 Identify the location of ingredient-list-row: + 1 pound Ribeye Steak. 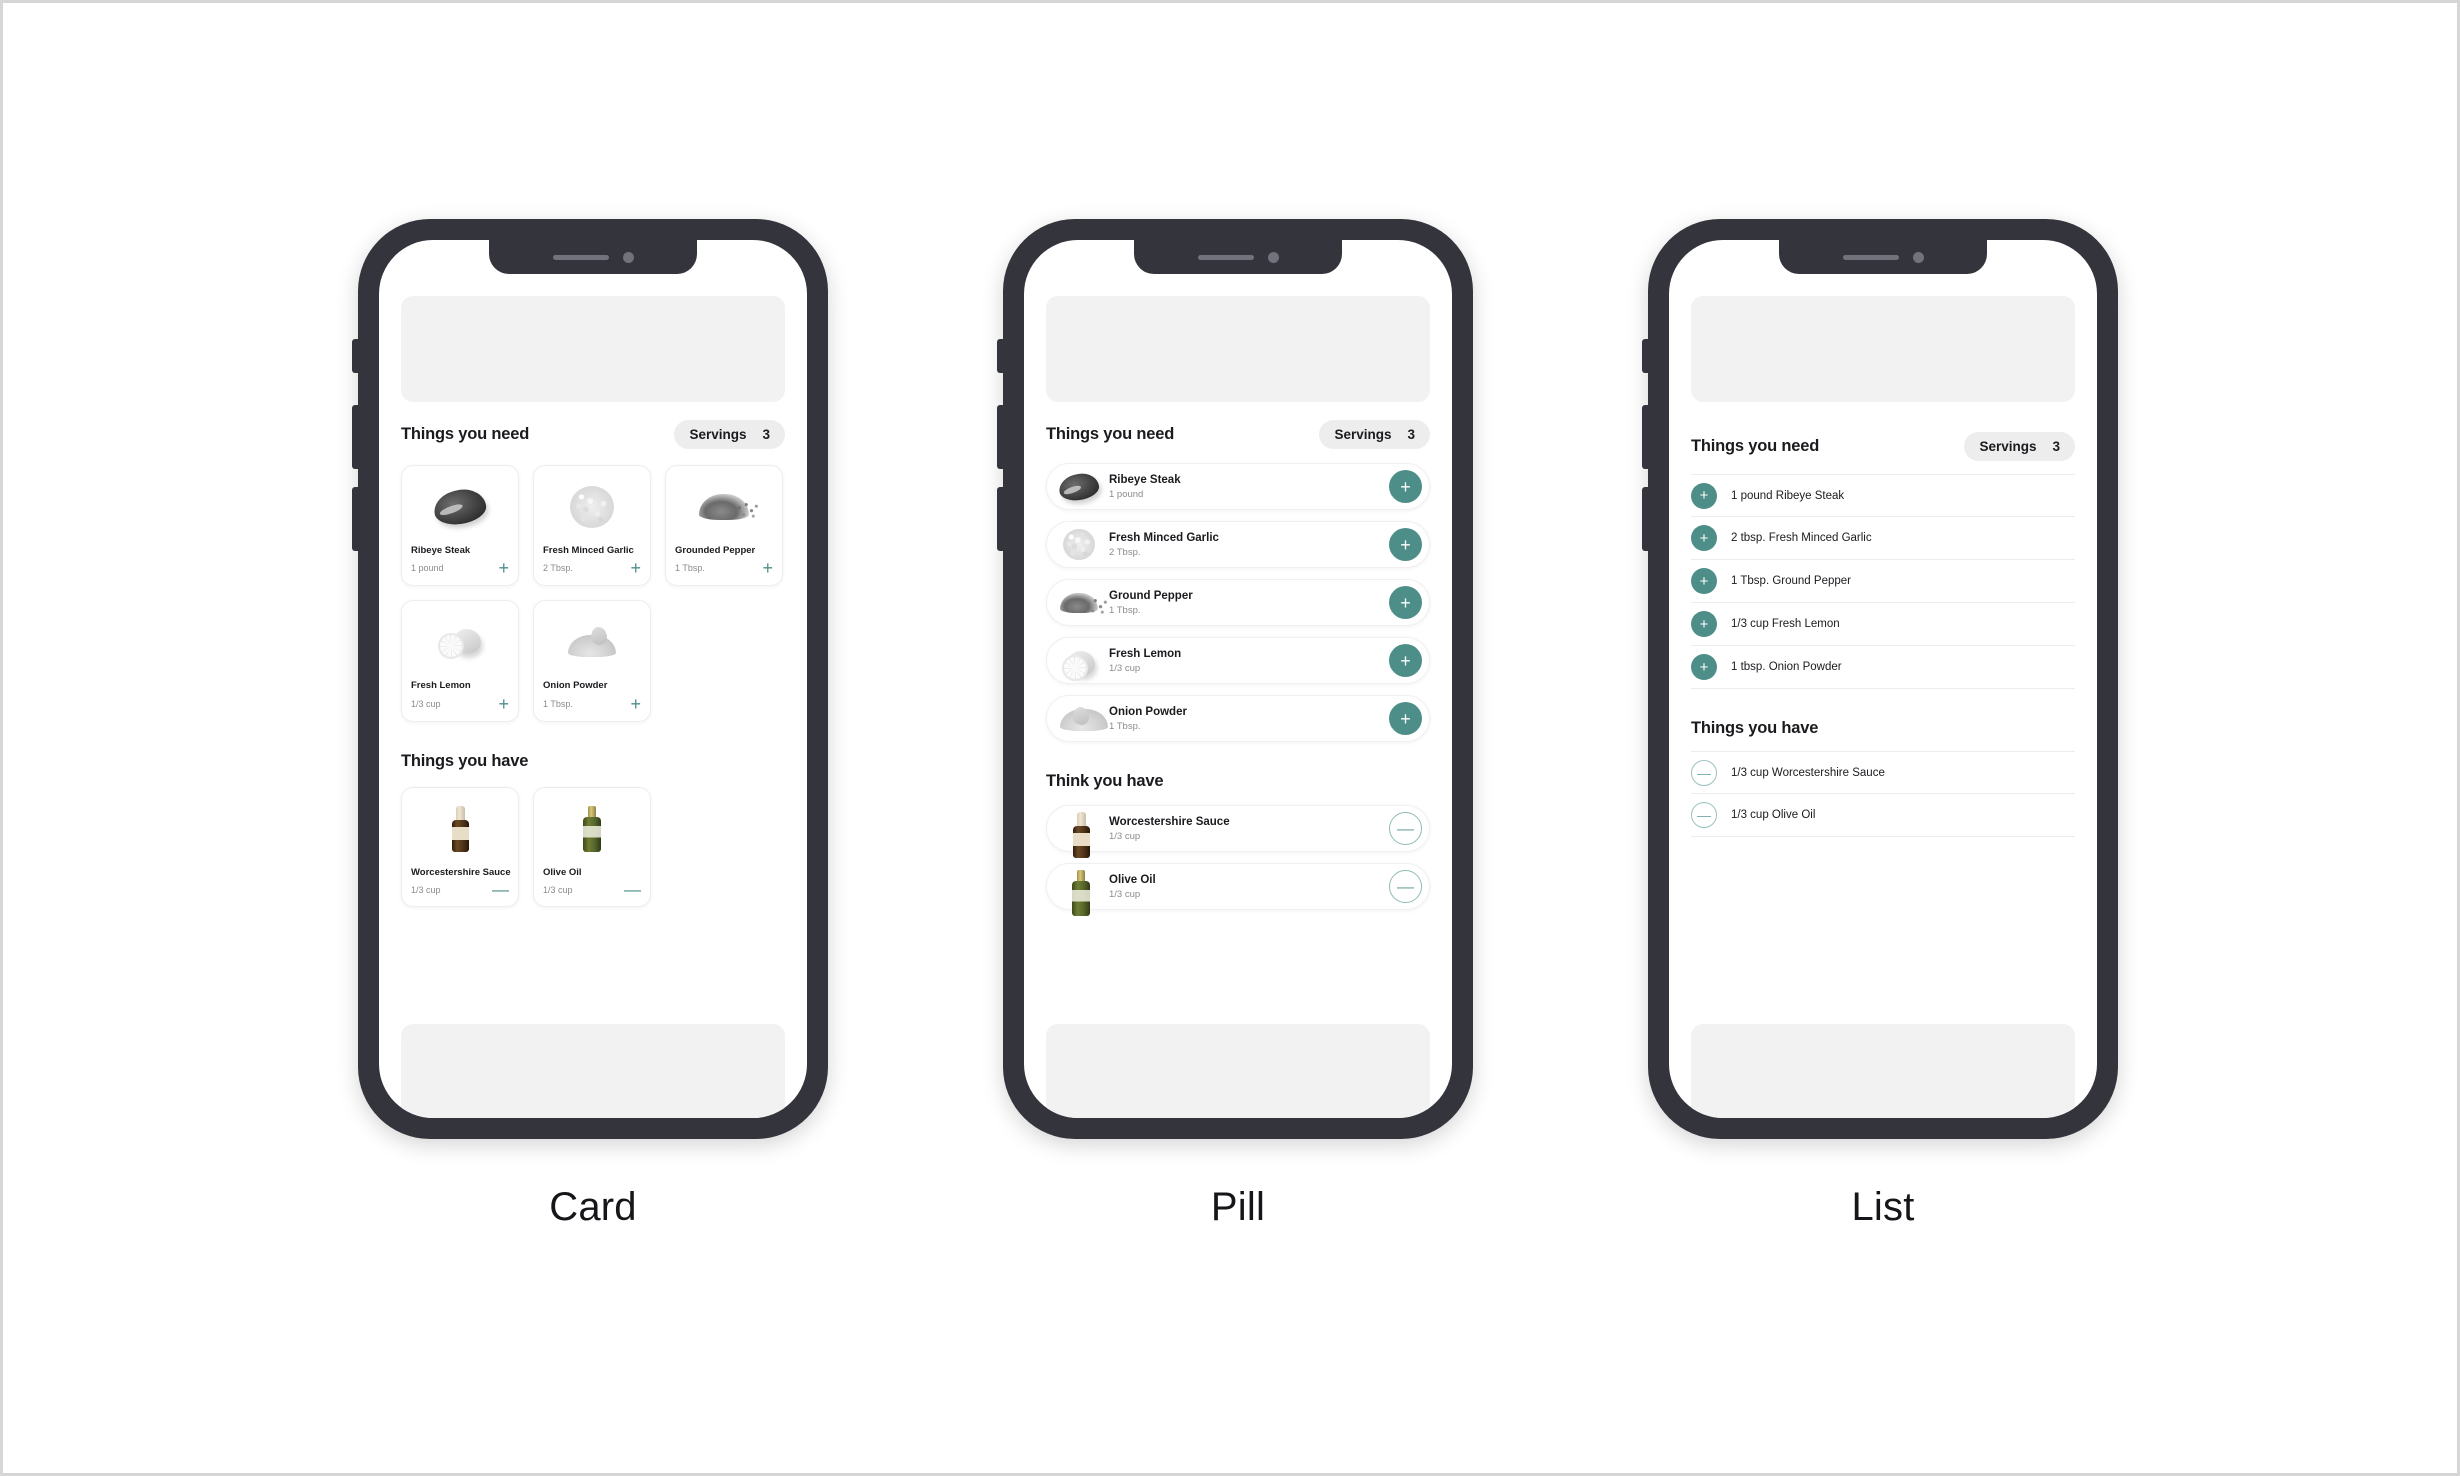
(1883, 495).